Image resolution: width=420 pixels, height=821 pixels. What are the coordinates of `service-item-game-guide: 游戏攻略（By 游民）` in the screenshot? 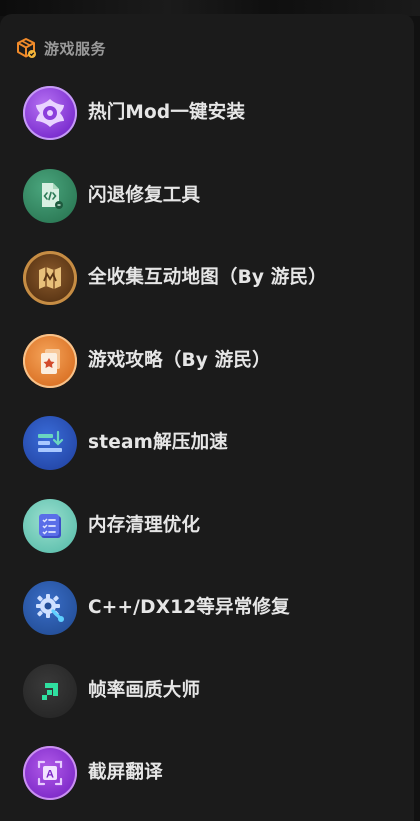 It's located at (207, 360).